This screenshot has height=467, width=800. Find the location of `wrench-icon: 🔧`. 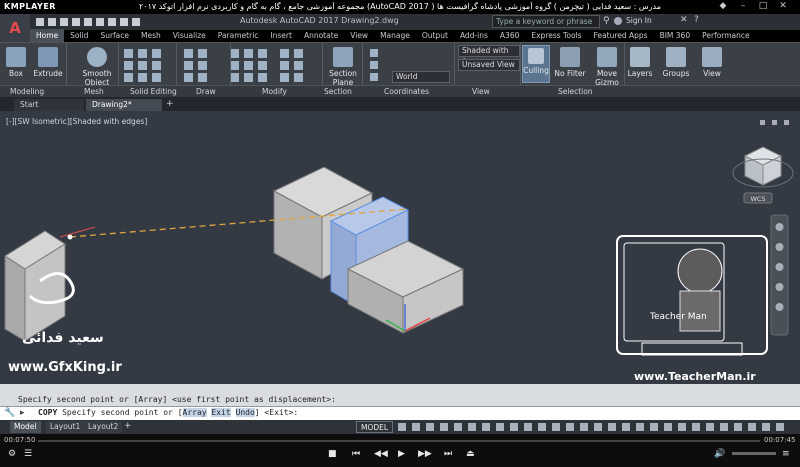

wrench-icon: 🔧 is located at coordinates (9, 413).